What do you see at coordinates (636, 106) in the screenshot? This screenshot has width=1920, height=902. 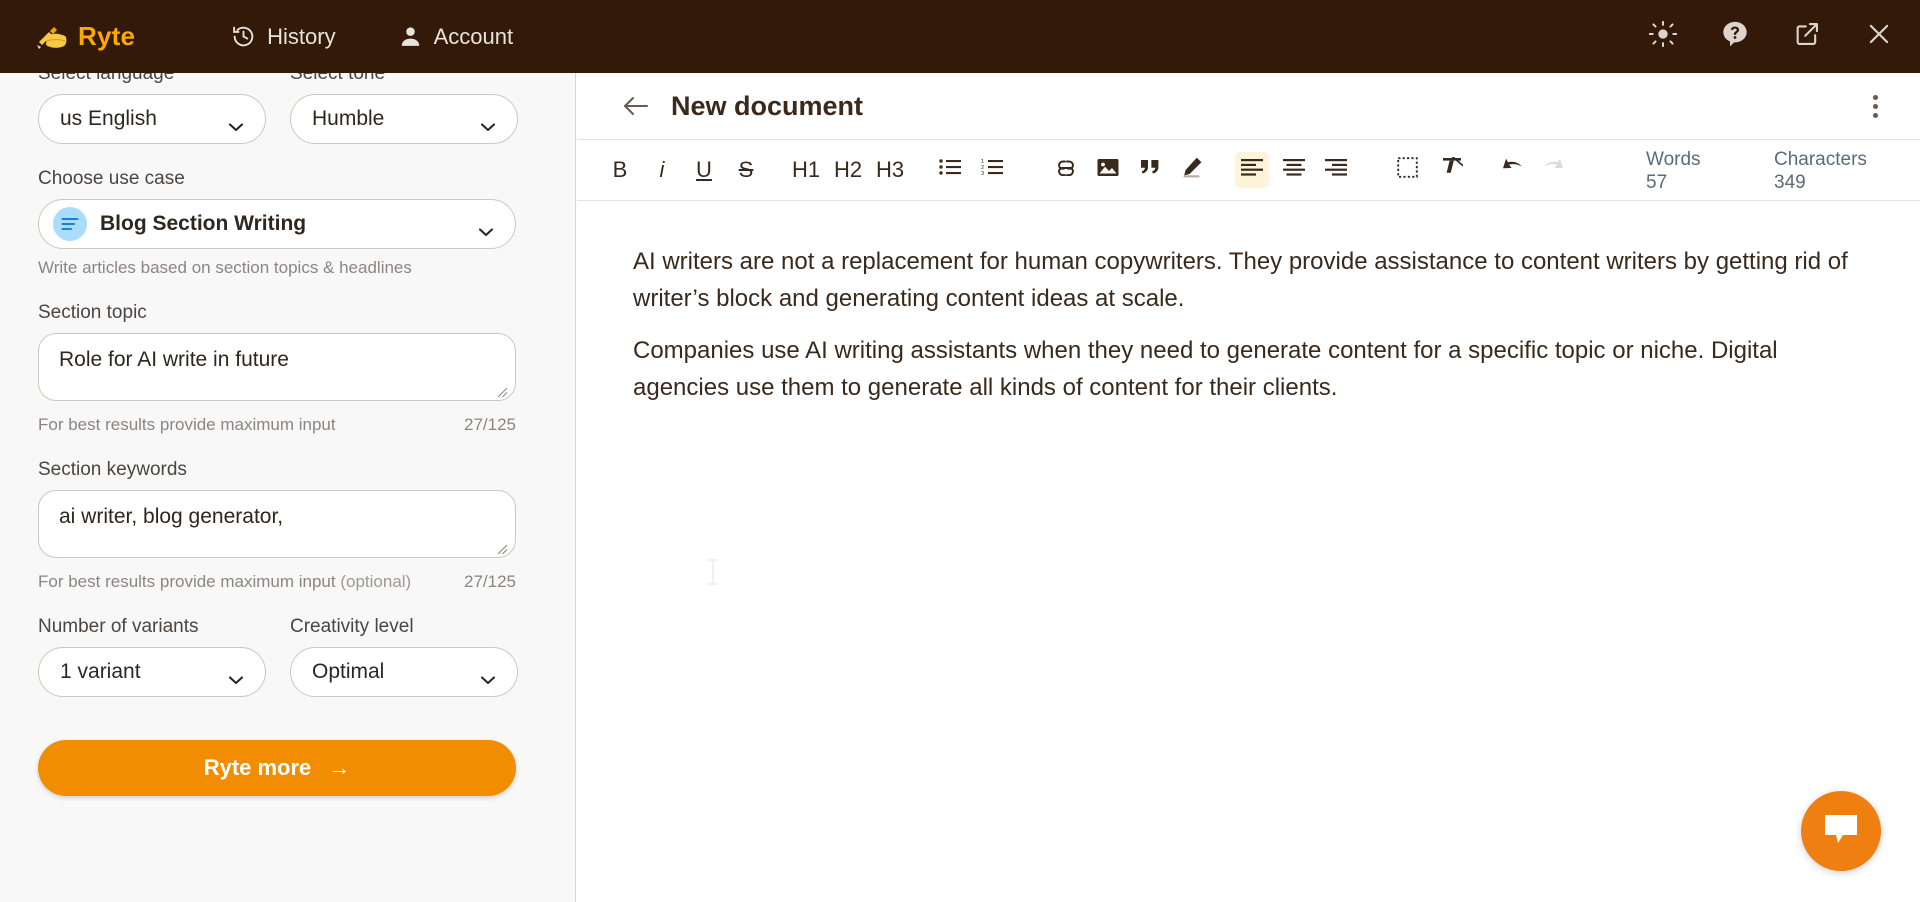 I see `back-arrow-icon` at bounding box center [636, 106].